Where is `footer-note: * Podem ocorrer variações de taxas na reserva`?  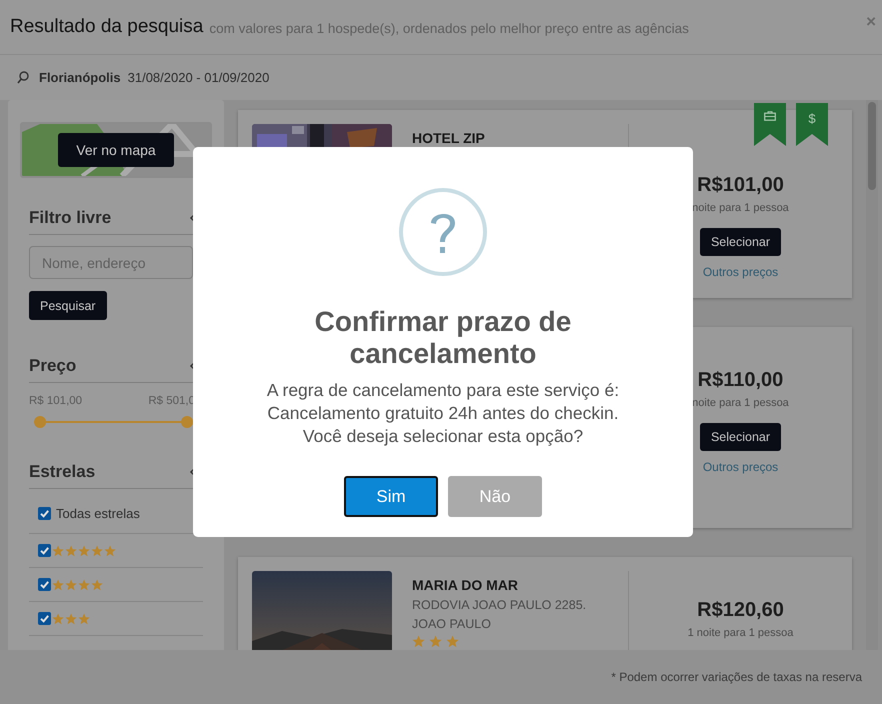
footer-note: * Podem ocorrer variações de taxas na reserva is located at coordinates (736, 677).